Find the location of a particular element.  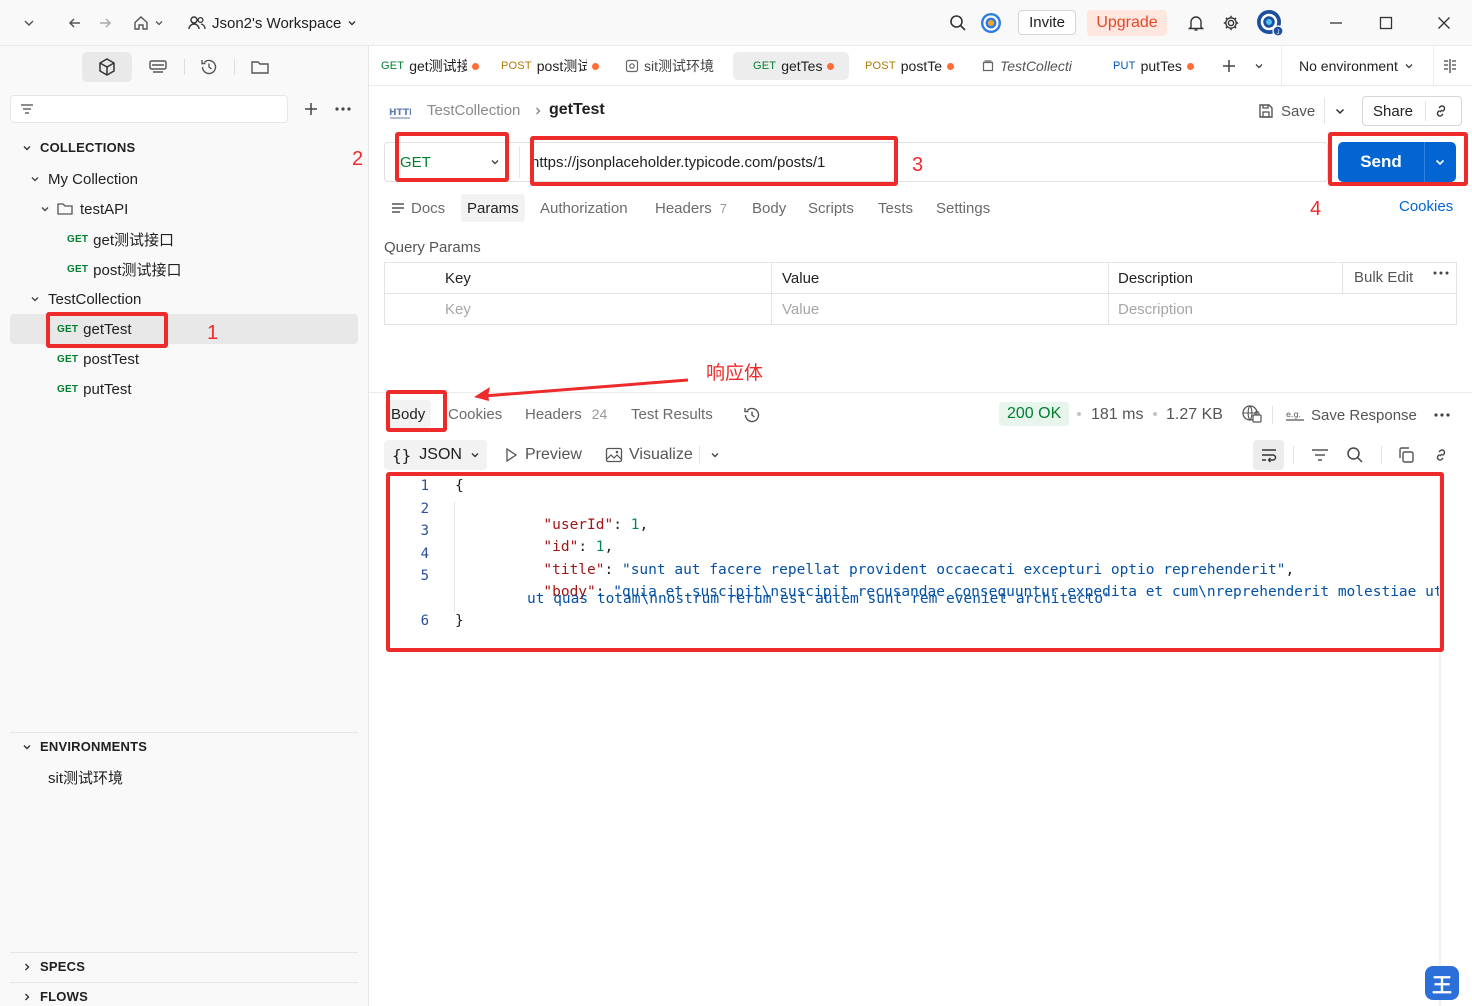

tree-item-request-selected: GET getTest is located at coordinates (184, 329).